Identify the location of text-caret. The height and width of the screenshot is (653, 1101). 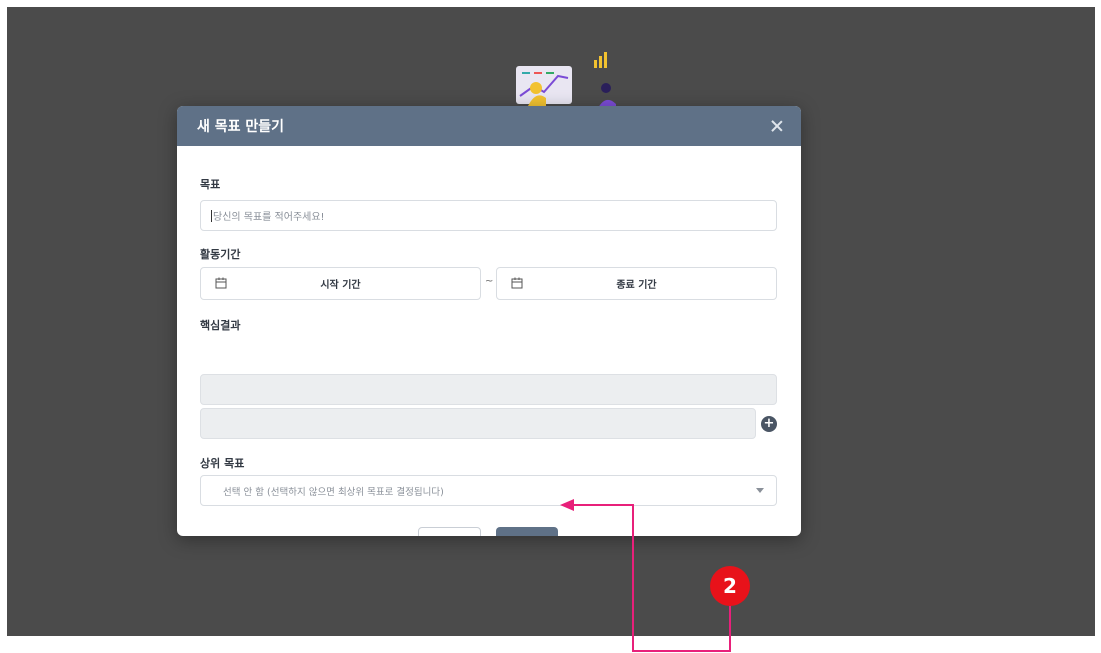
(211, 215).